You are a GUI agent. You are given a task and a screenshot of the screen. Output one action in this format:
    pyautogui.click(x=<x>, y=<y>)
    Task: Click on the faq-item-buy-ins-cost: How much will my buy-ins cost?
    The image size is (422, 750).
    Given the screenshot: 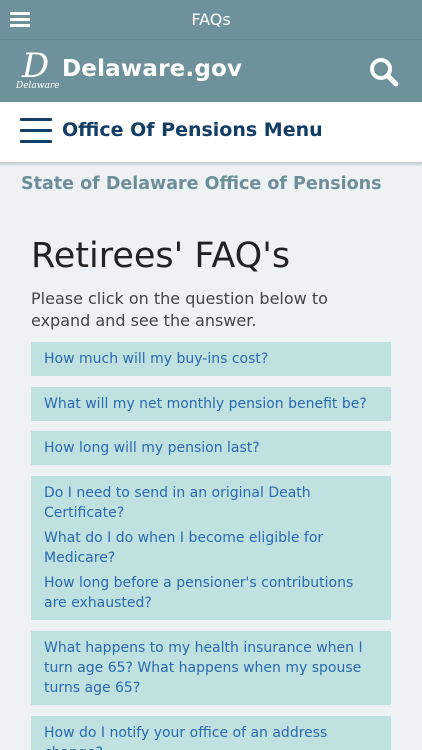 What is the action you would take?
    pyautogui.click(x=211, y=359)
    